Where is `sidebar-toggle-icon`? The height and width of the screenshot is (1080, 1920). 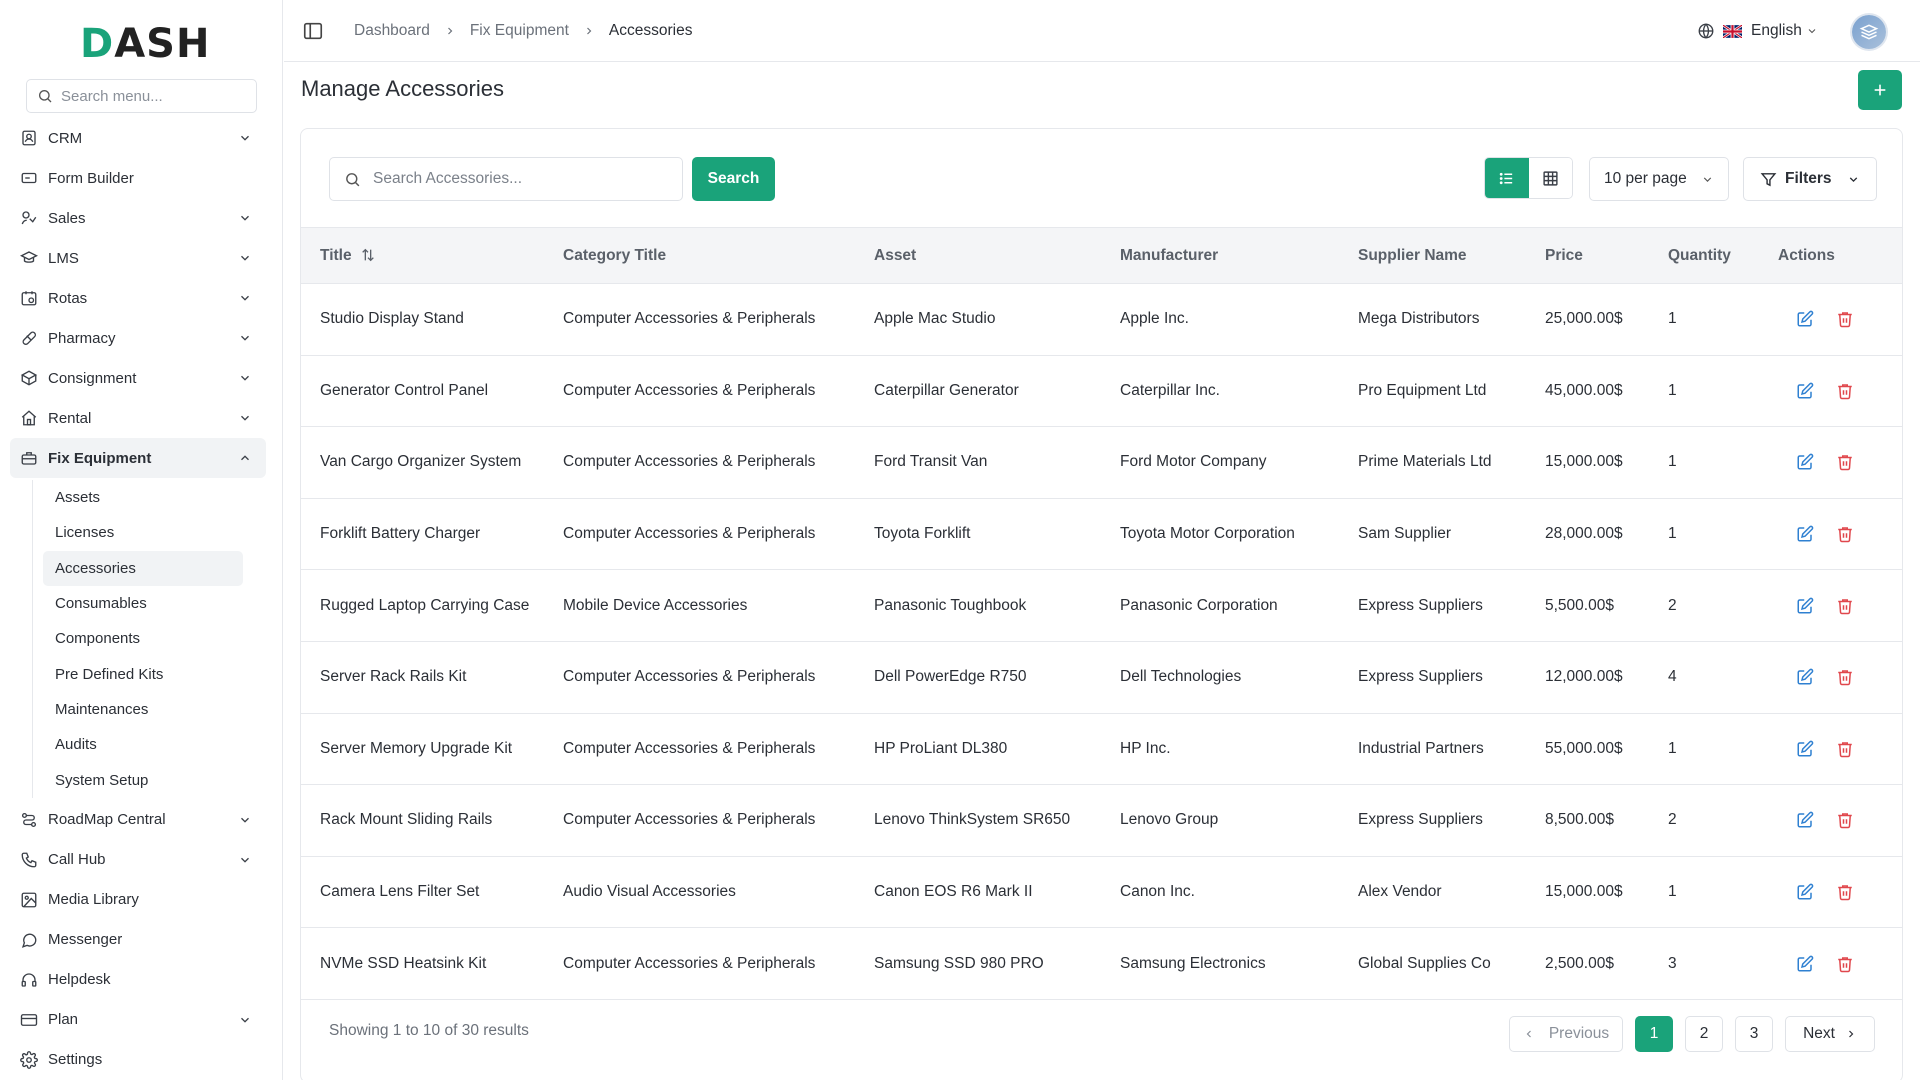 sidebar-toggle-icon is located at coordinates (313, 31).